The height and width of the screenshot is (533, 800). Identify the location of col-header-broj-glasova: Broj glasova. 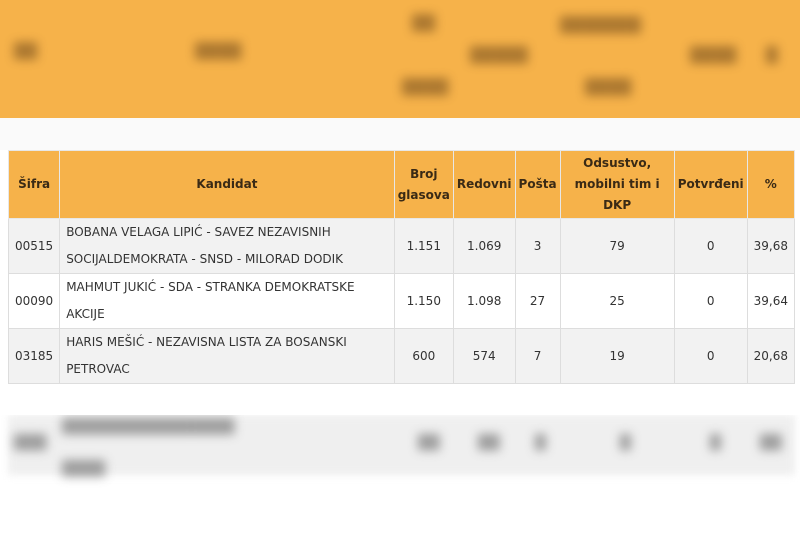
(423, 184).